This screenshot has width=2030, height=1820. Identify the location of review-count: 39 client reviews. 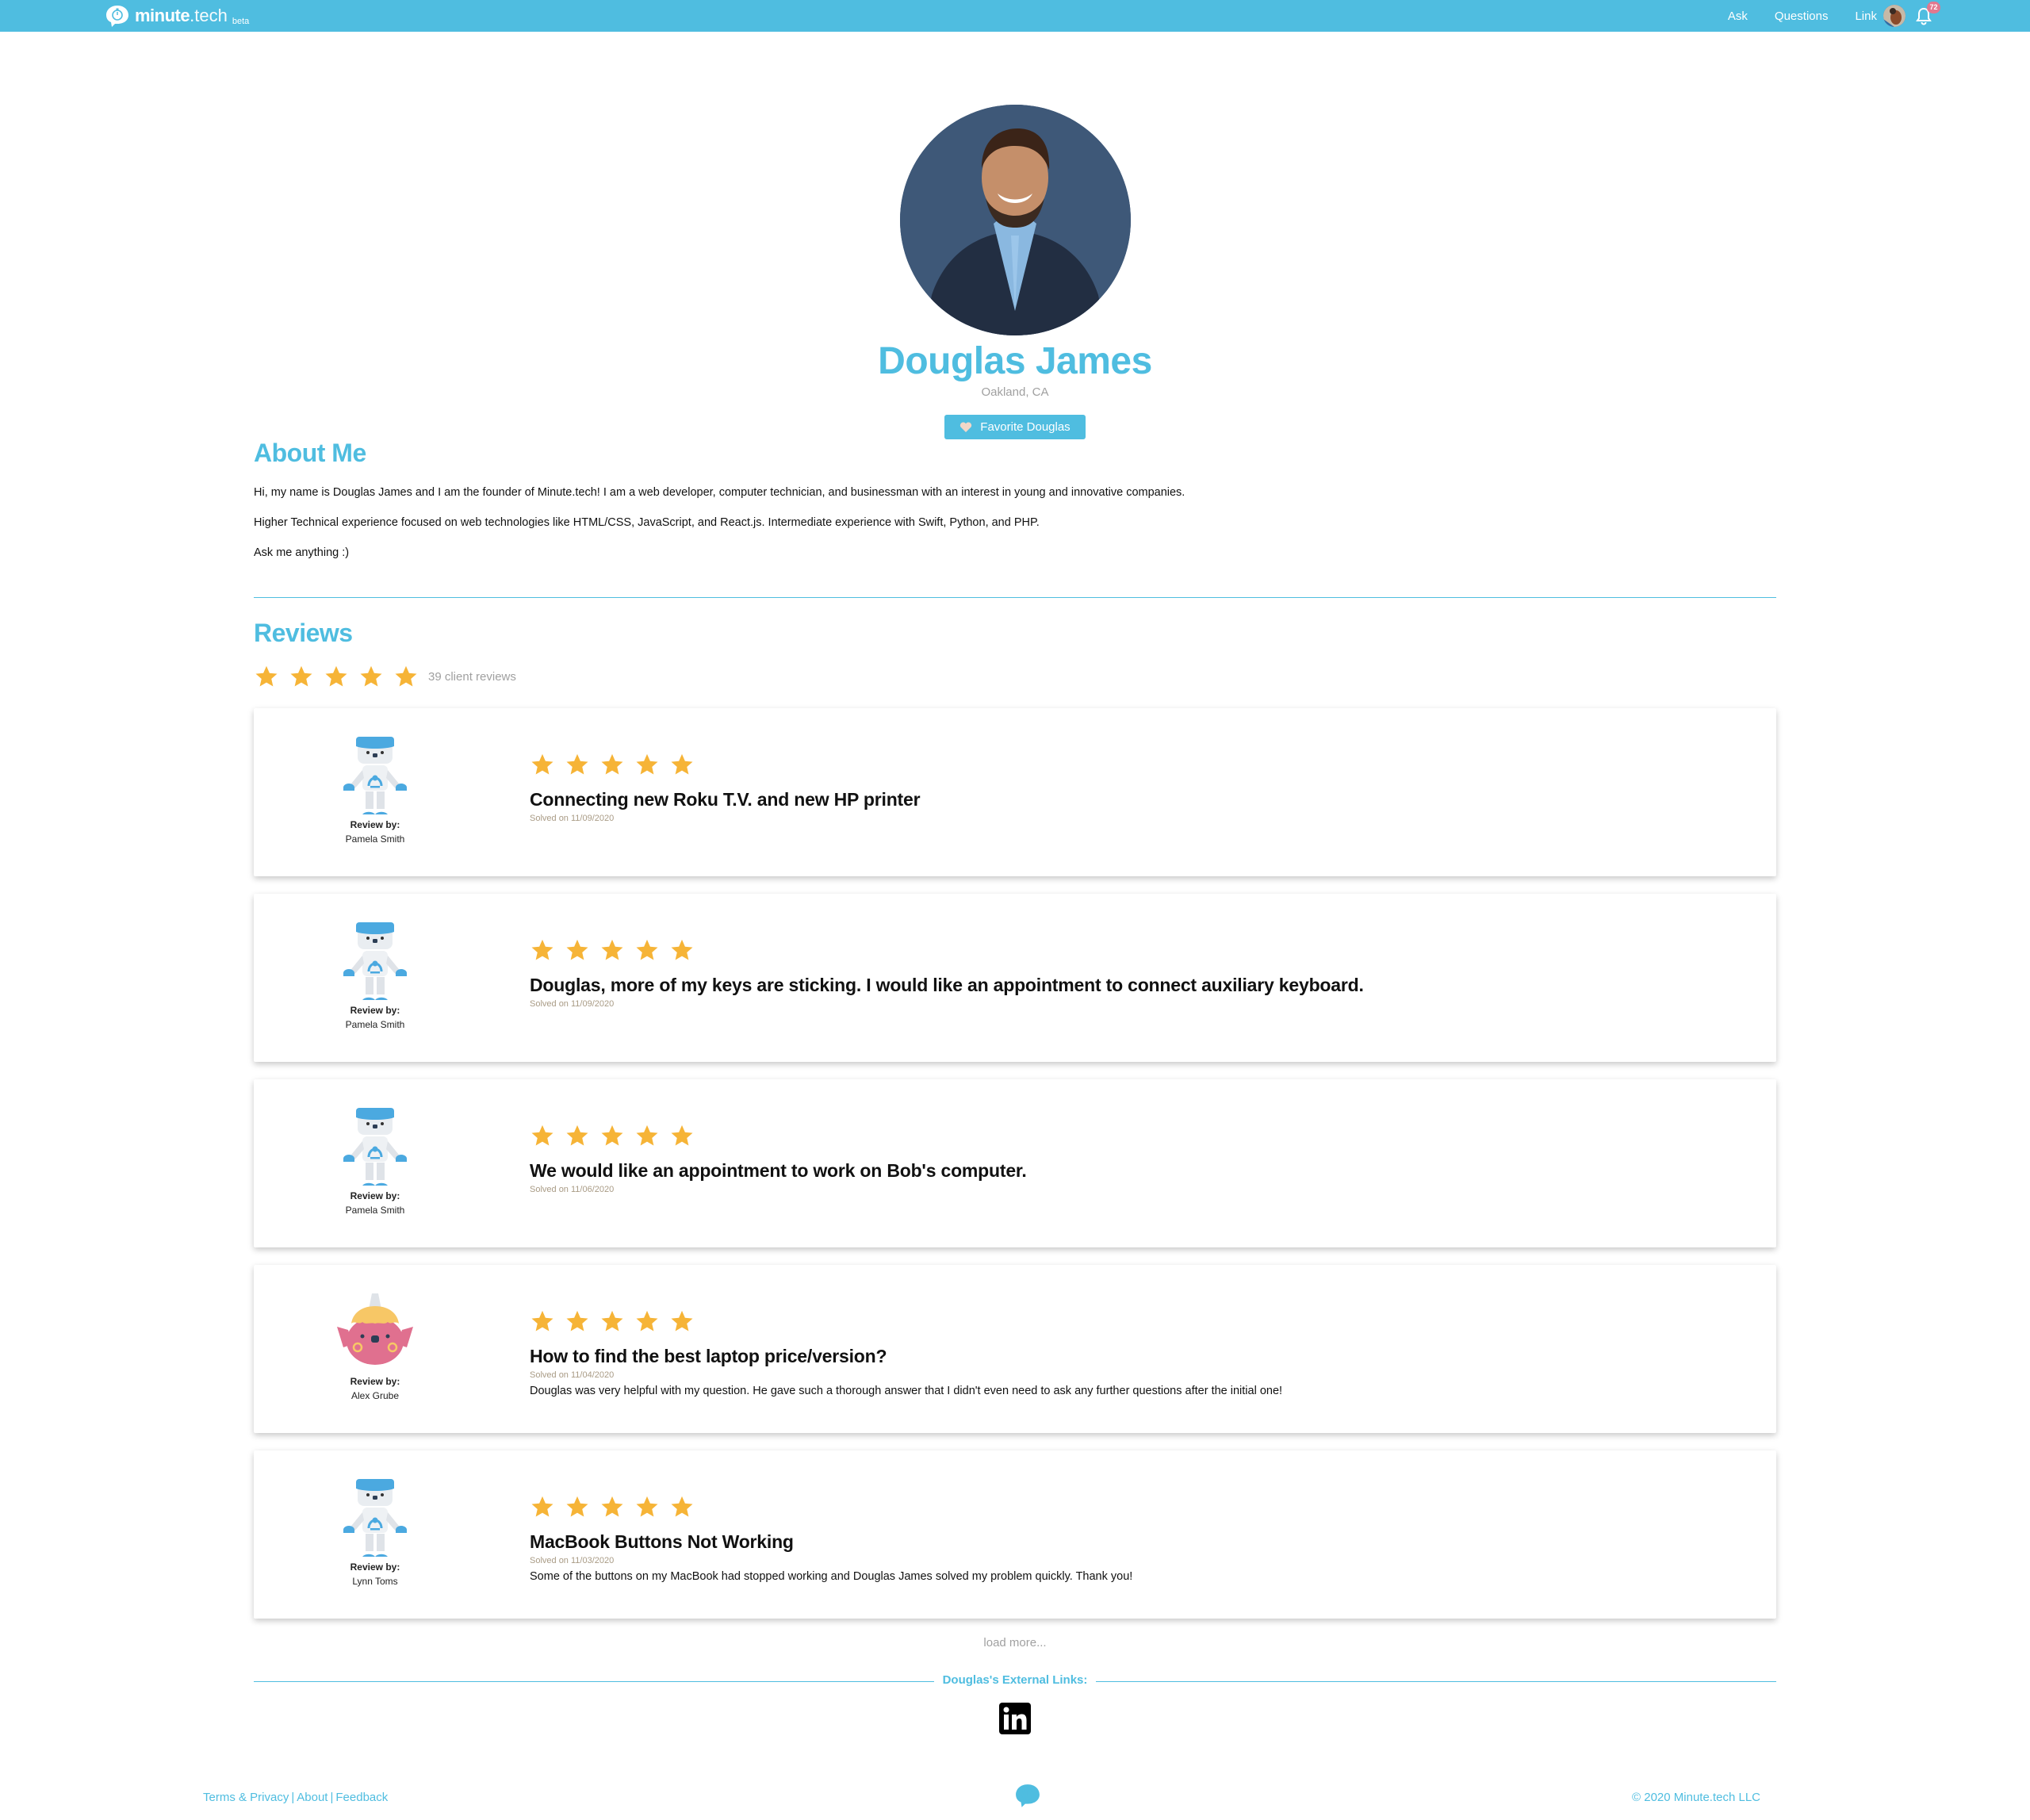
(472, 676).